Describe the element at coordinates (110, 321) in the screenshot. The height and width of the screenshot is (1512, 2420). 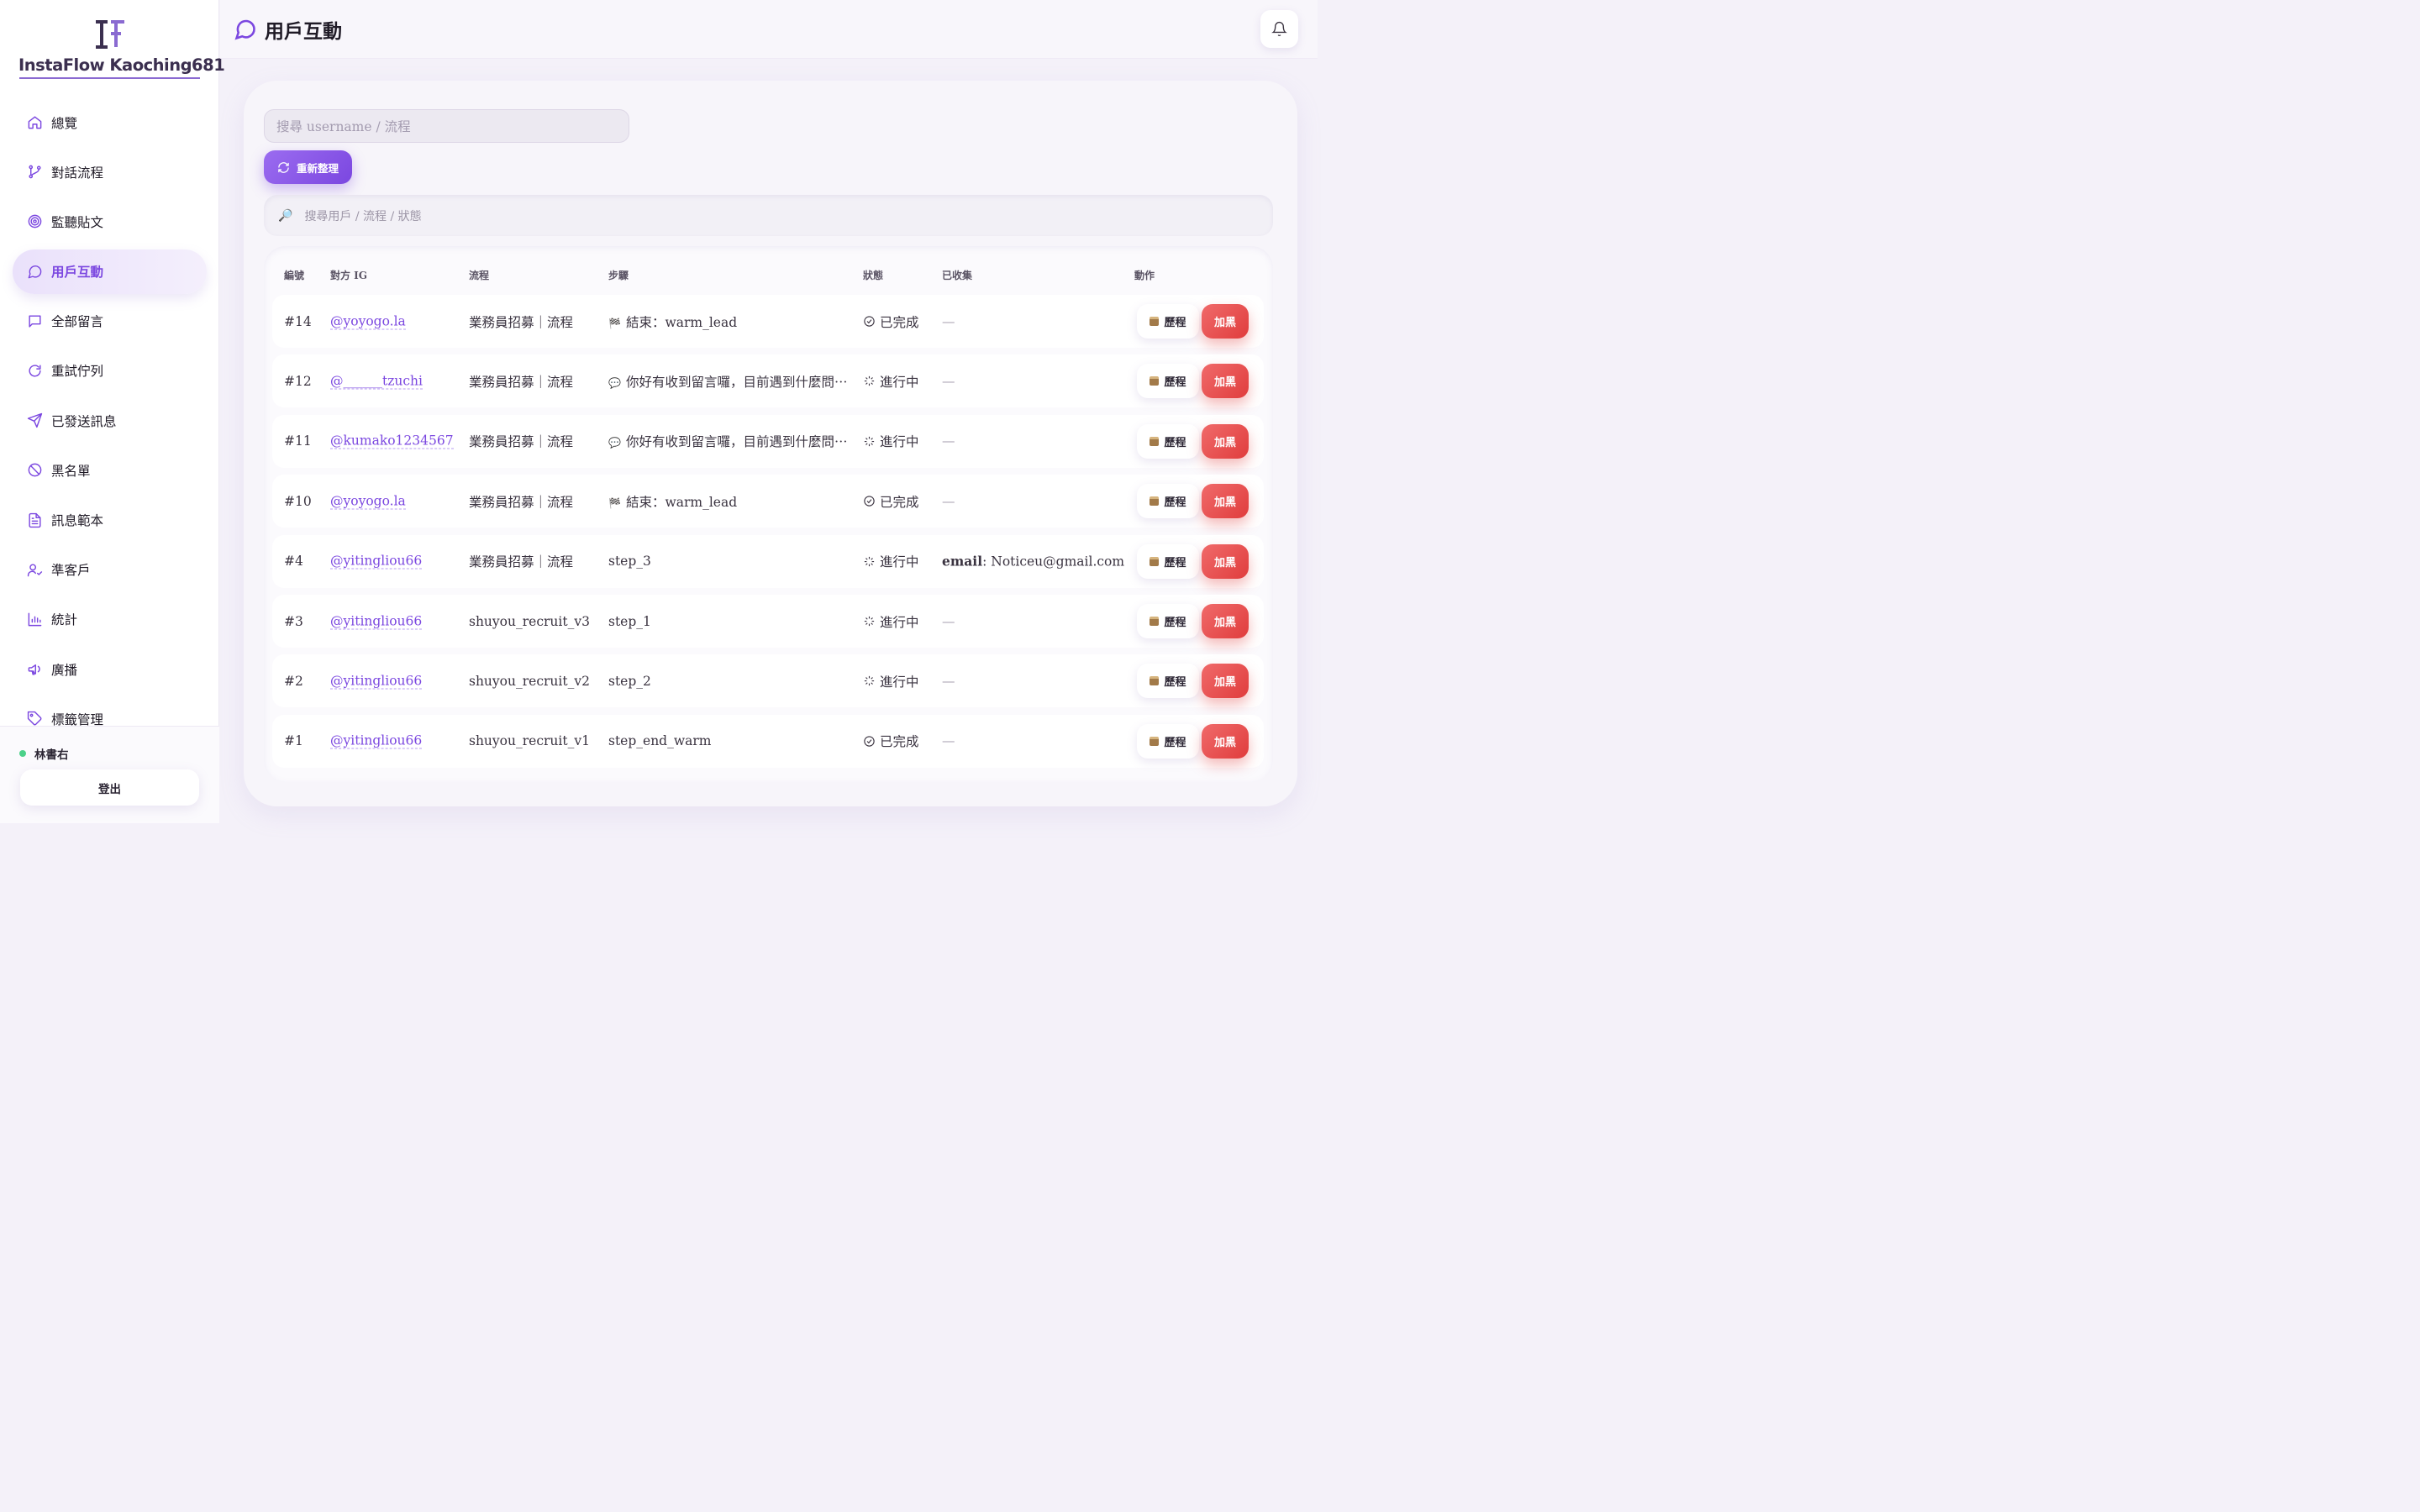
I see `sidebar-item-4: 全部留言` at that location.